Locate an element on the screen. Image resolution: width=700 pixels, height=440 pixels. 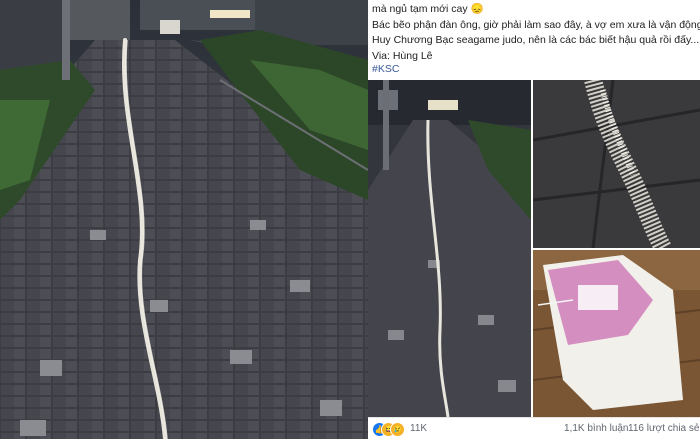
reaction-count: 11K is located at coordinates (418, 428).